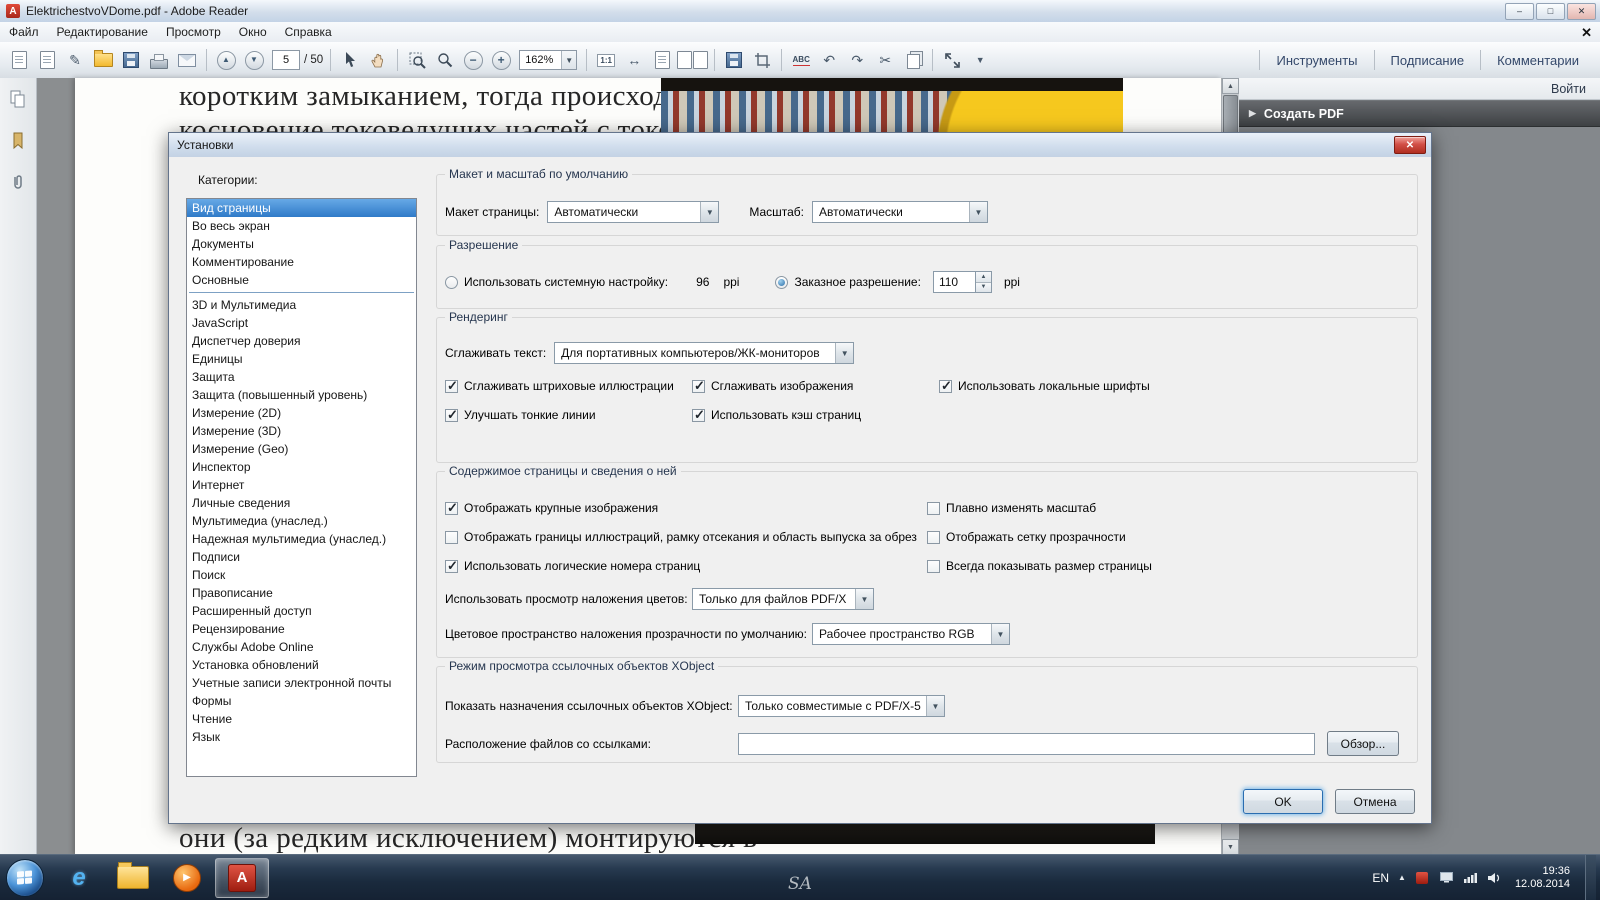  What do you see at coordinates (103, 60) in the screenshot?
I see `open-folder-button` at bounding box center [103, 60].